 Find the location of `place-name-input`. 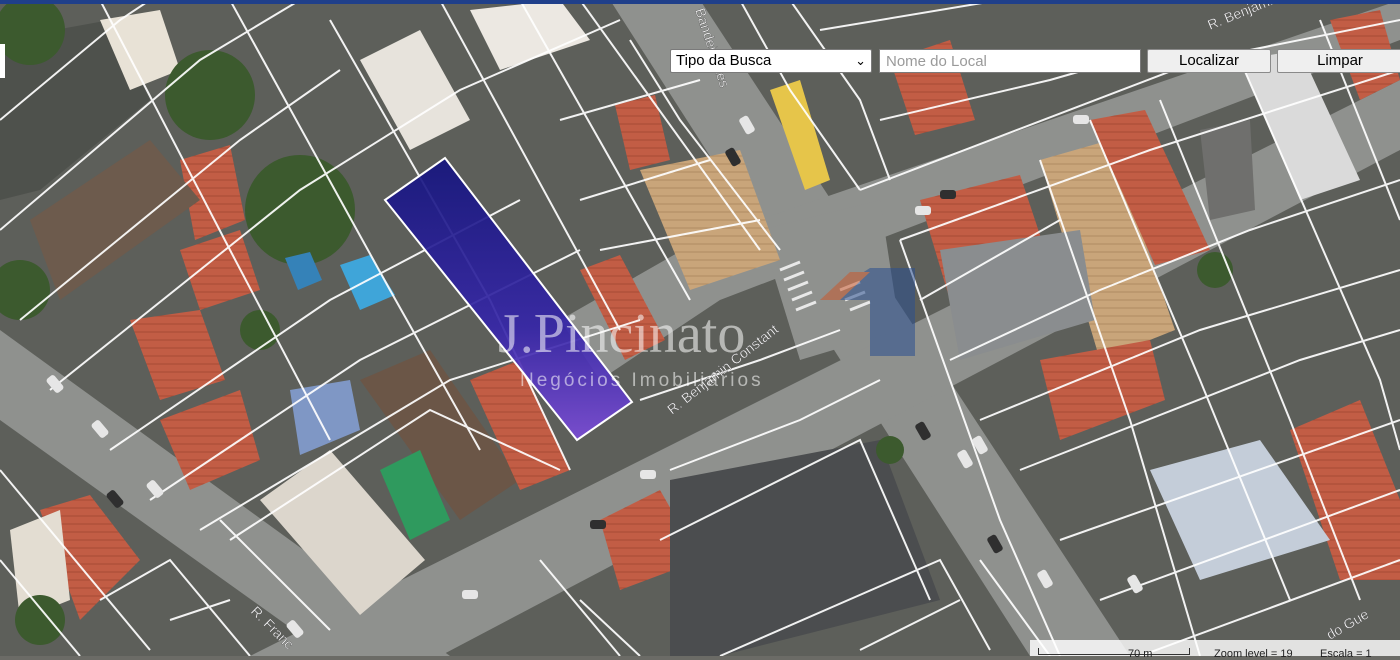

place-name-input is located at coordinates (1010, 61).